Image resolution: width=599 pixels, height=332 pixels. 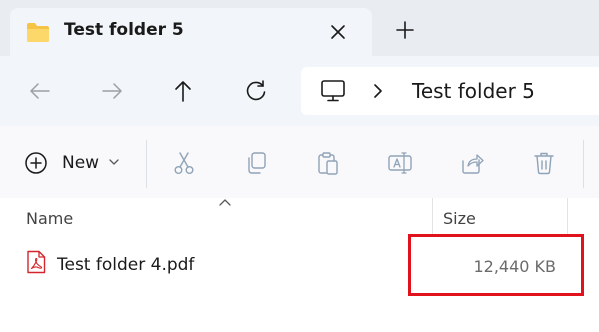 What do you see at coordinates (184, 163) in the screenshot?
I see `cut-icon` at bounding box center [184, 163].